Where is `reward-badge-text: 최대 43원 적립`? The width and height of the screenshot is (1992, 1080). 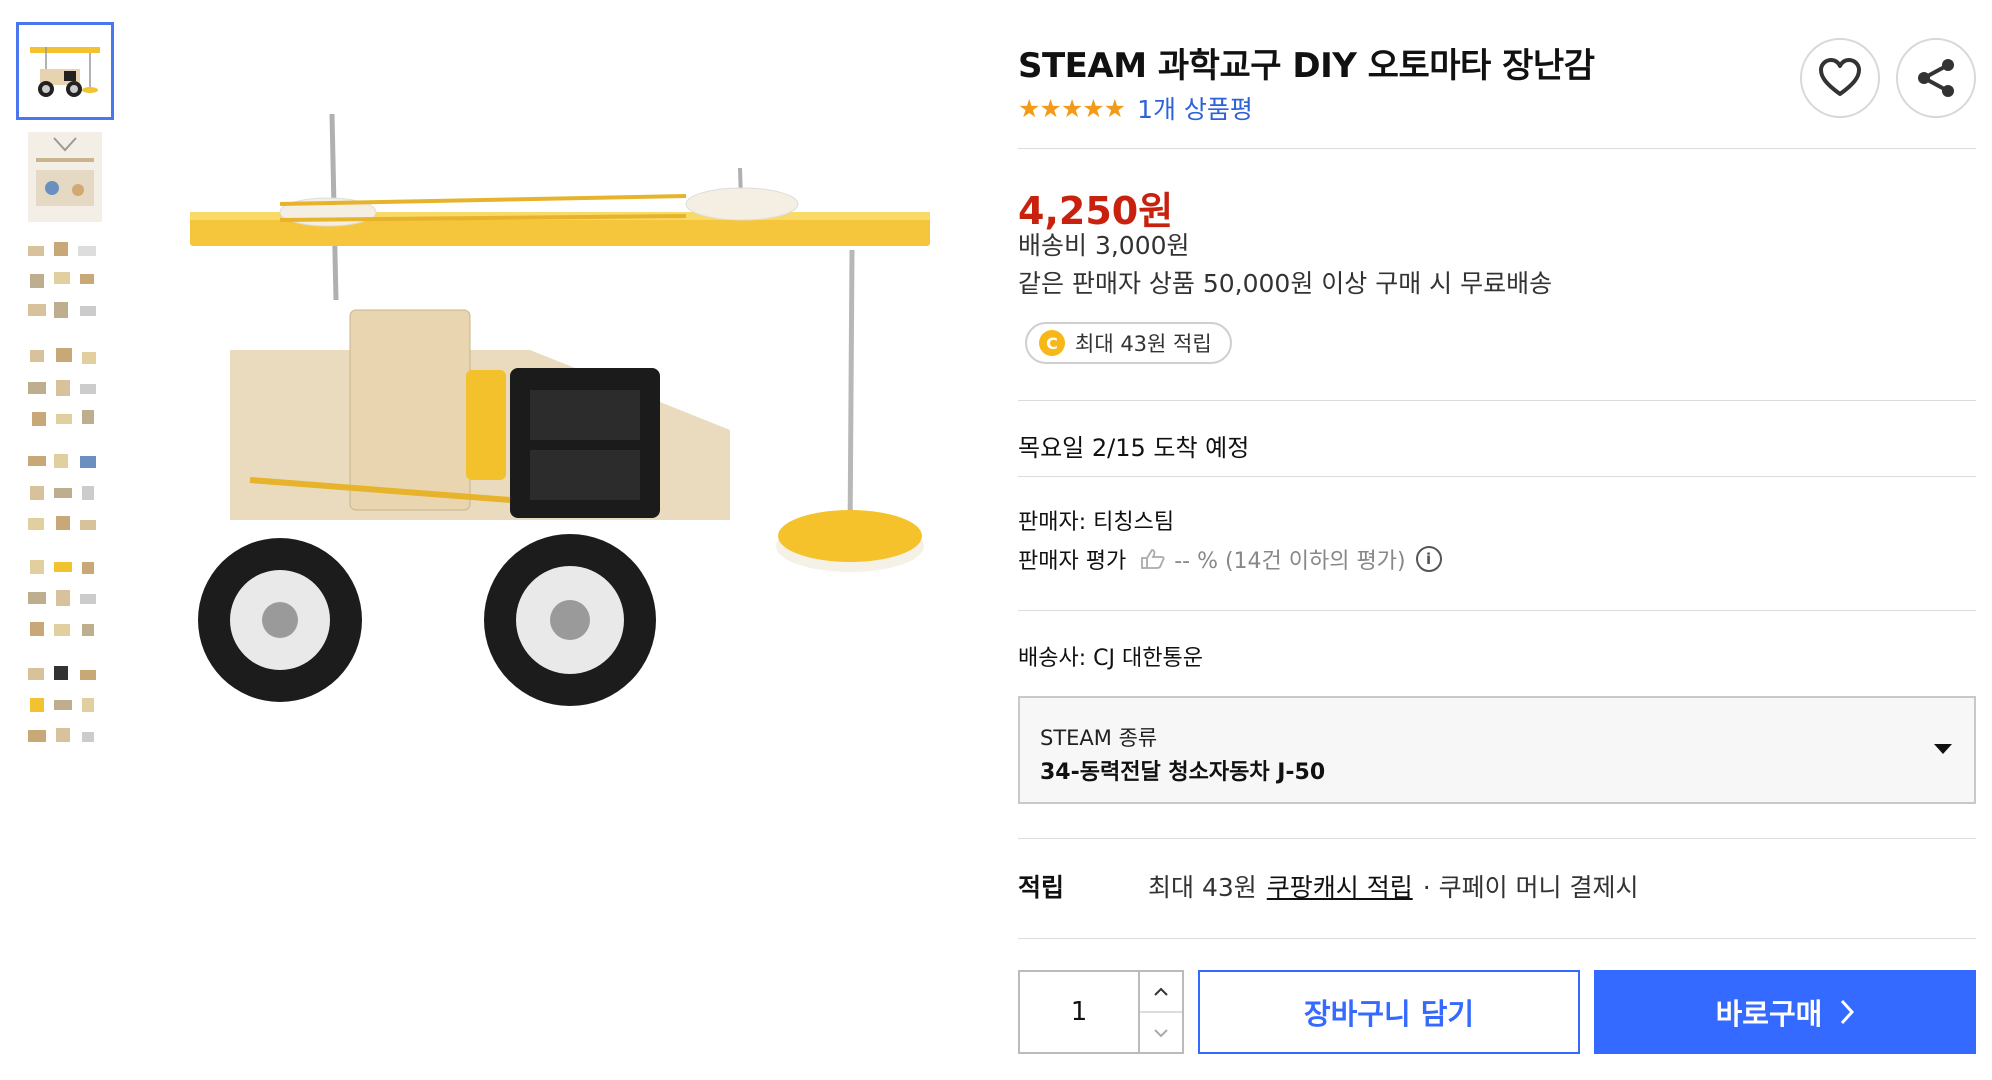 reward-badge-text: 최대 43원 적립 is located at coordinates (1143, 344).